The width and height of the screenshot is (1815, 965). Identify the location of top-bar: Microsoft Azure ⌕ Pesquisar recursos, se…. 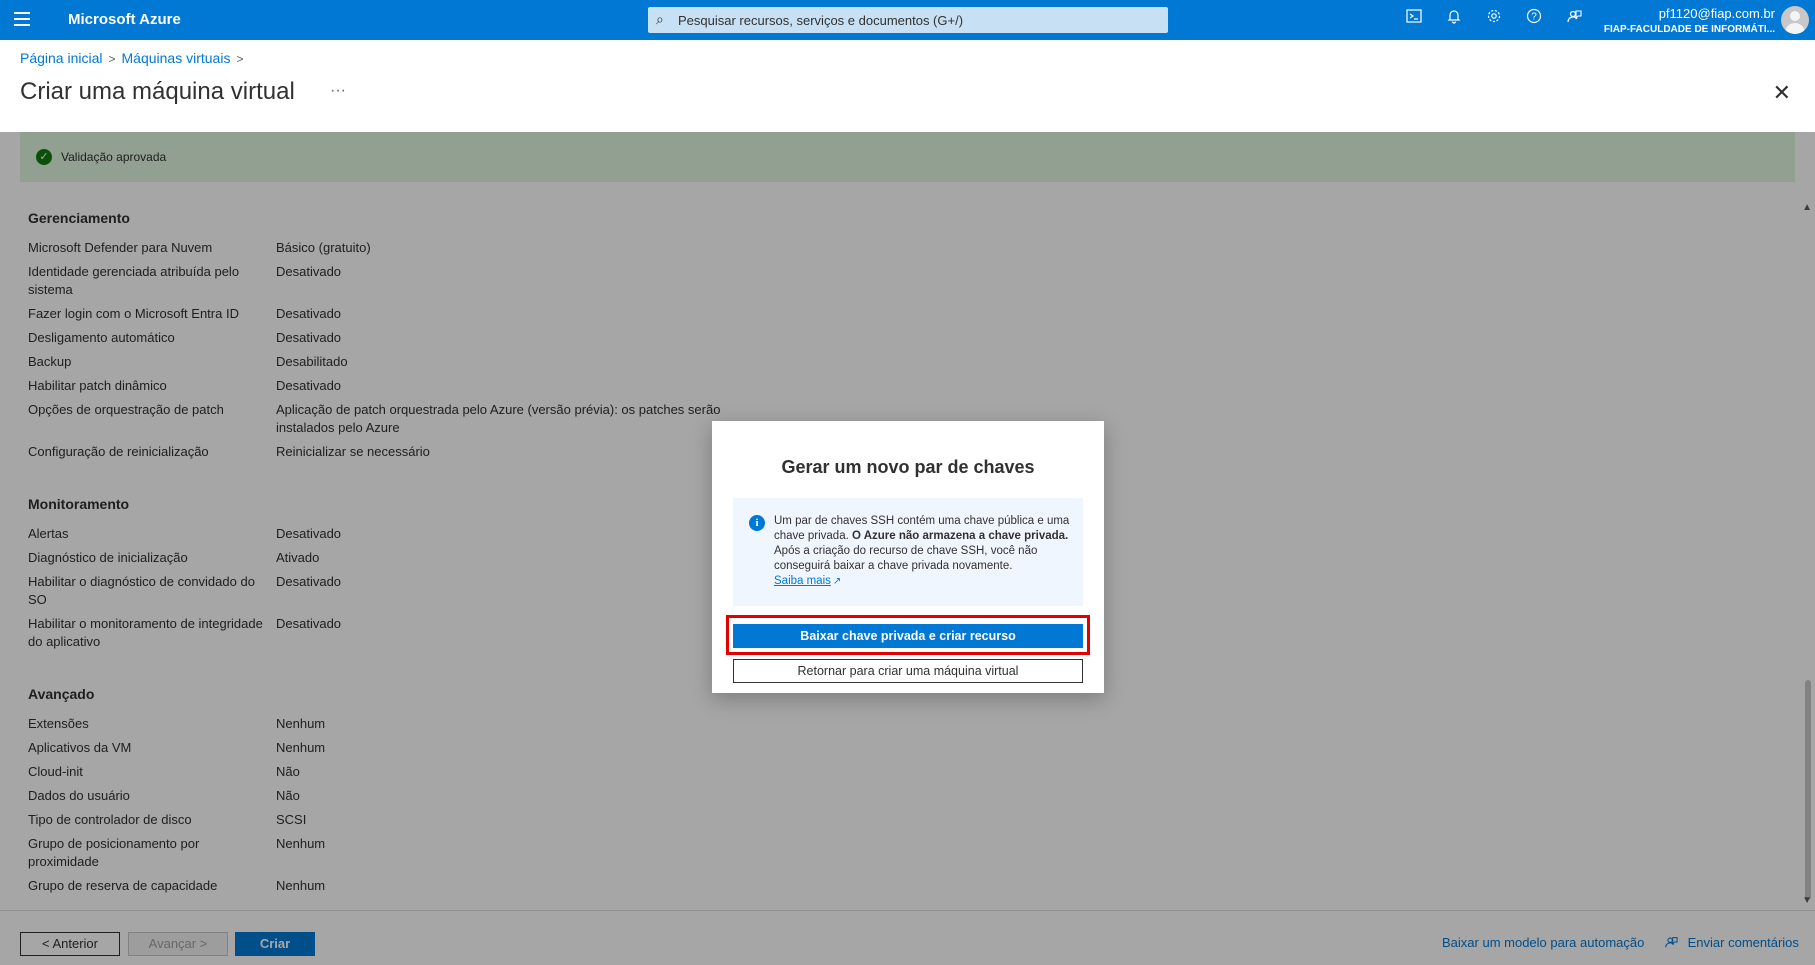
(907, 20).